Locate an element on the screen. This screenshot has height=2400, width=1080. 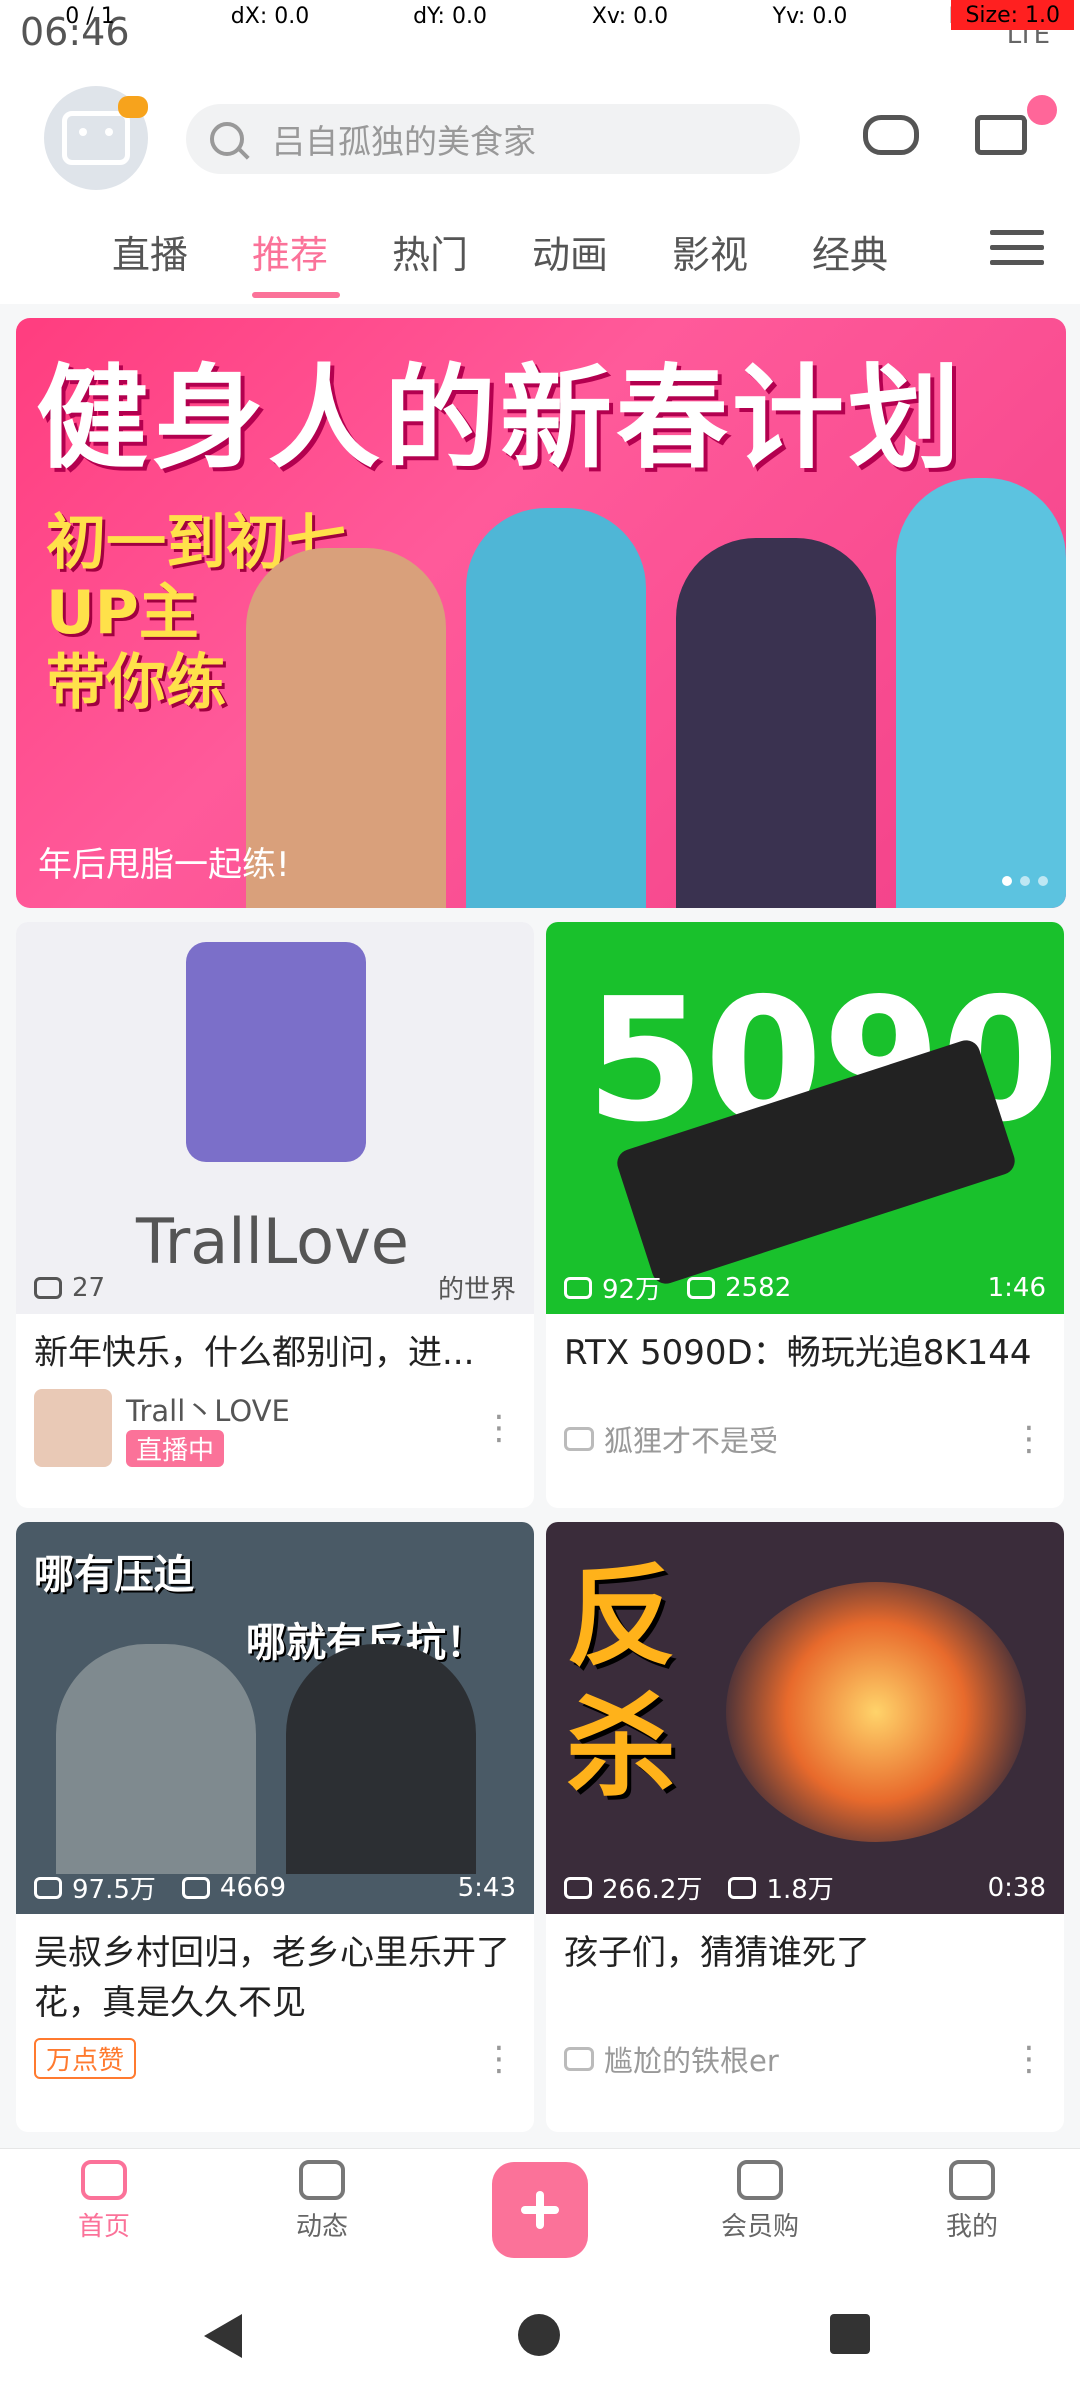
video-thumbnail: 5090 92万 2582 1:46 is located at coordinates (805, 1118).